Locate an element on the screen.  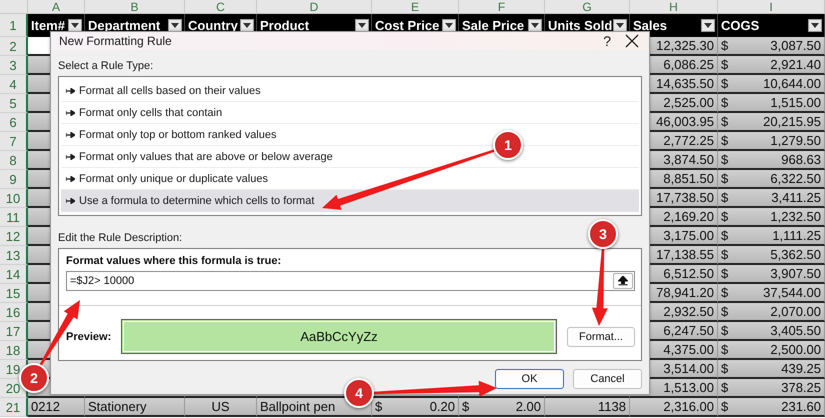
cell-value: 2,921.40 is located at coordinates (795, 64).